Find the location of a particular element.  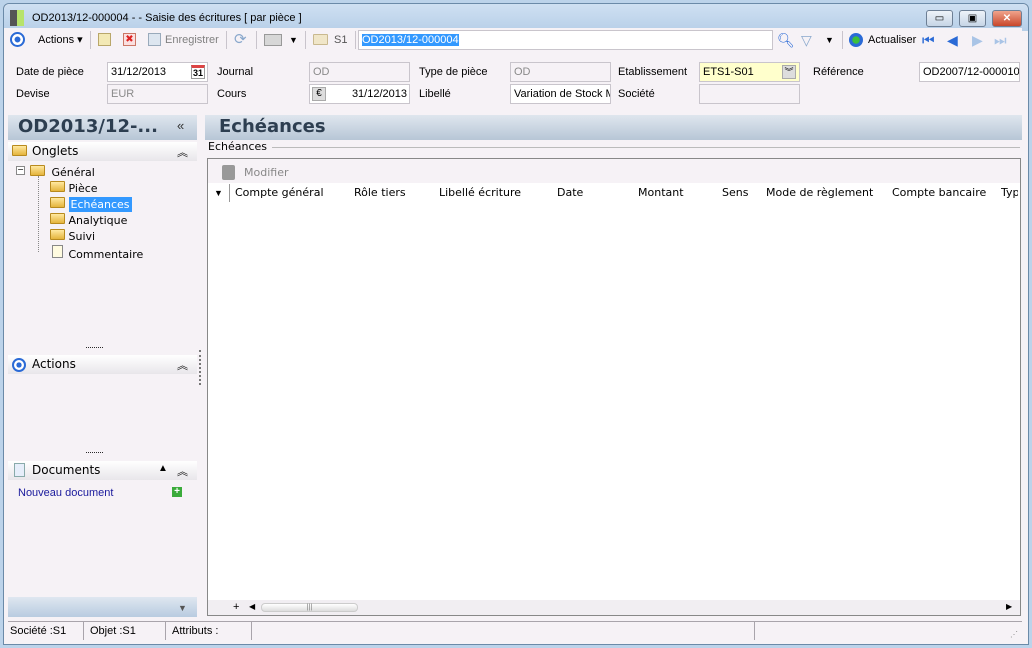

resize-grip-icon: ⋰ is located at coordinates (1014, 634).